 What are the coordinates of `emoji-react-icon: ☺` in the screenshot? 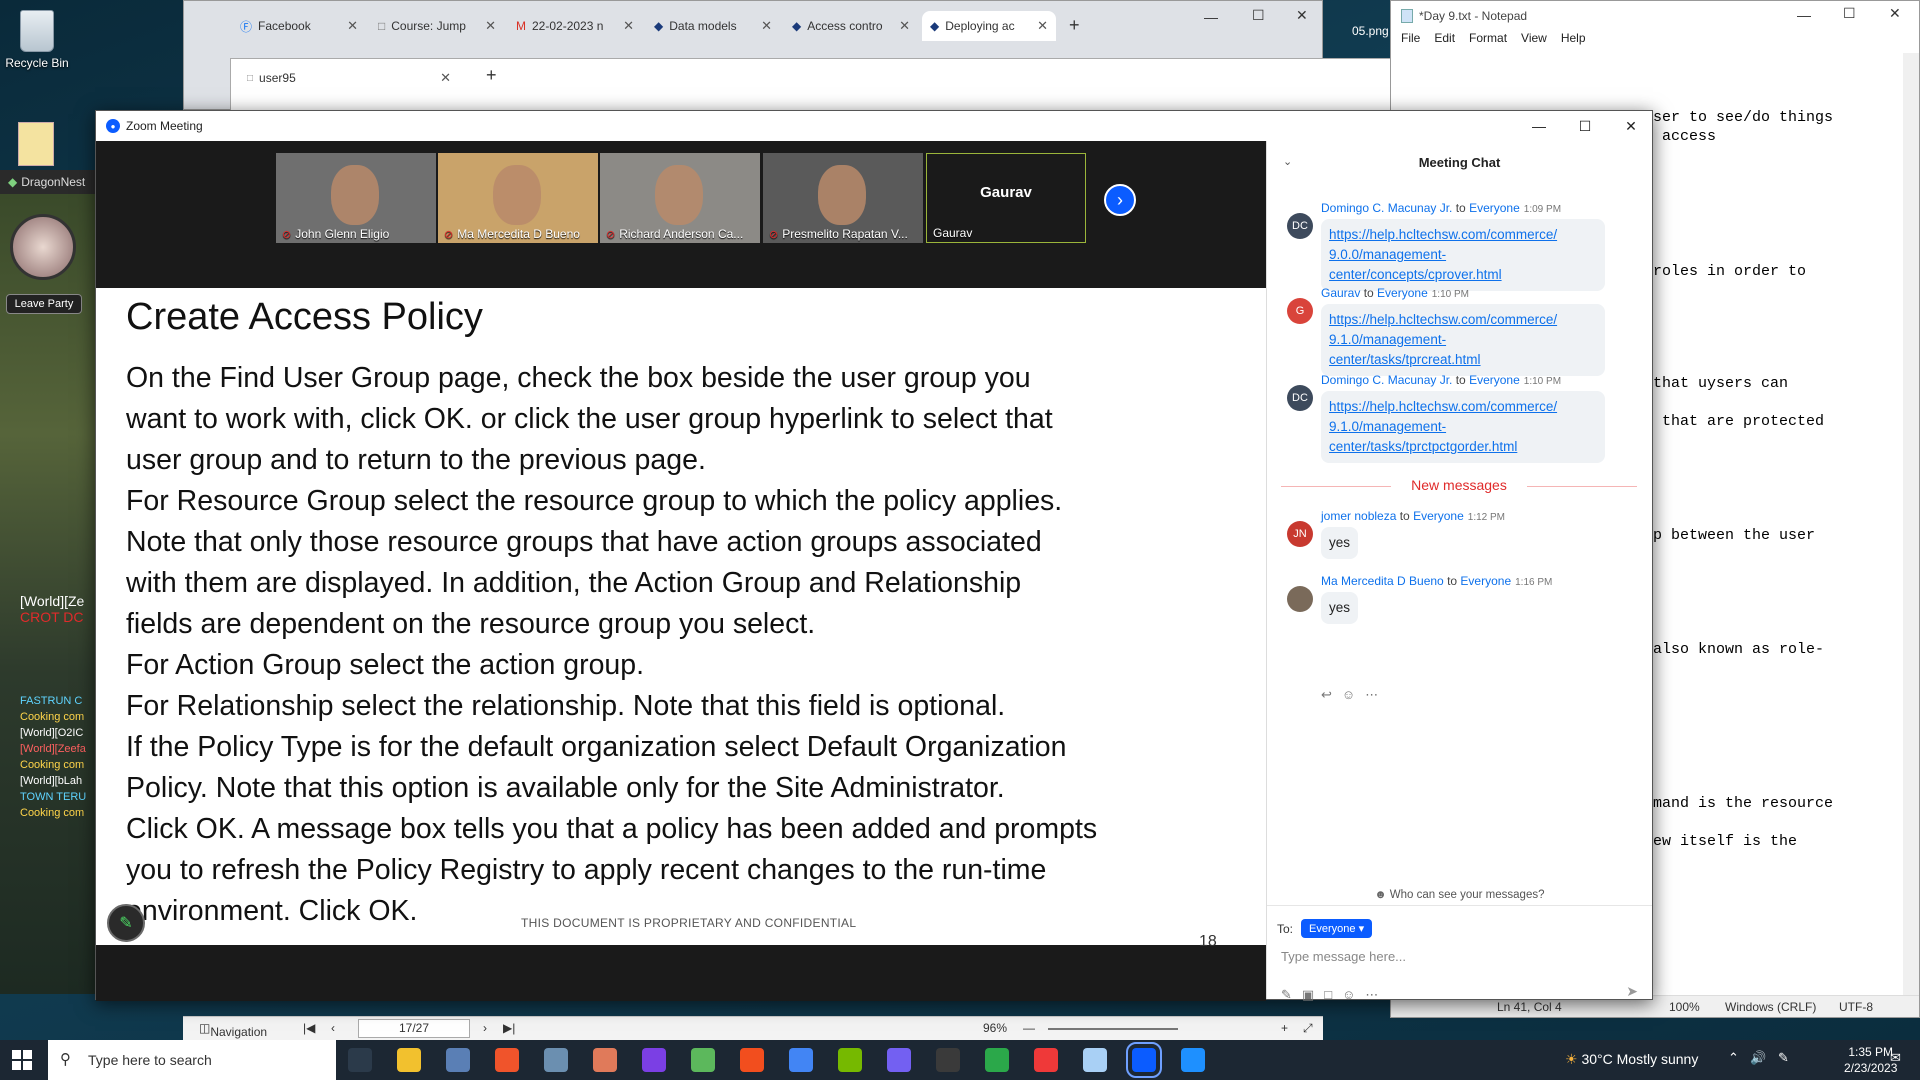 It's located at (1348, 695).